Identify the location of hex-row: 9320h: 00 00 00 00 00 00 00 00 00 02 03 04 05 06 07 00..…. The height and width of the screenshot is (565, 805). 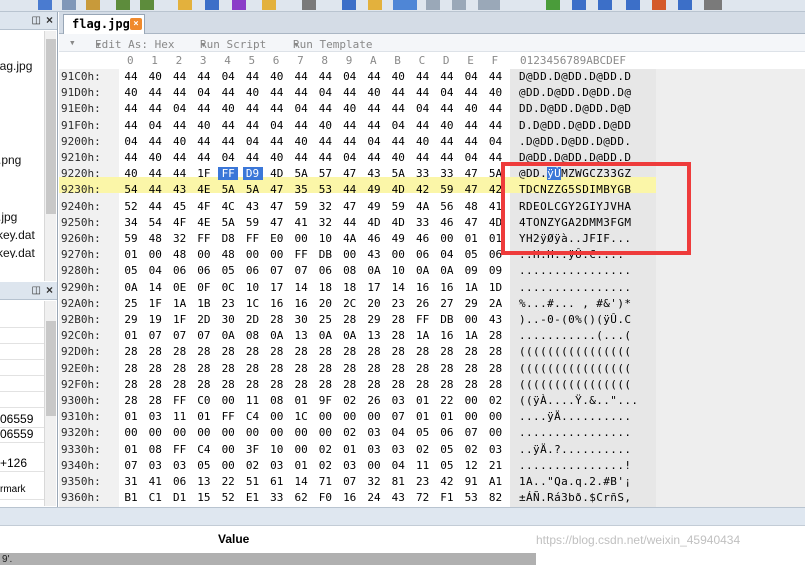
(359, 433).